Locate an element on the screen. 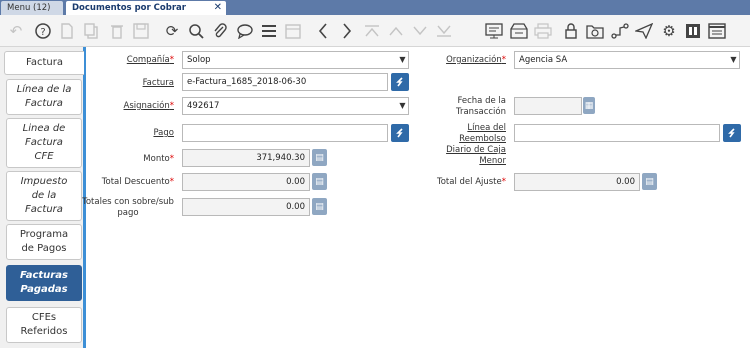 The image size is (750, 348). vtab-linea-de-la-factura: Línea de la Factura is located at coordinates (44, 97).